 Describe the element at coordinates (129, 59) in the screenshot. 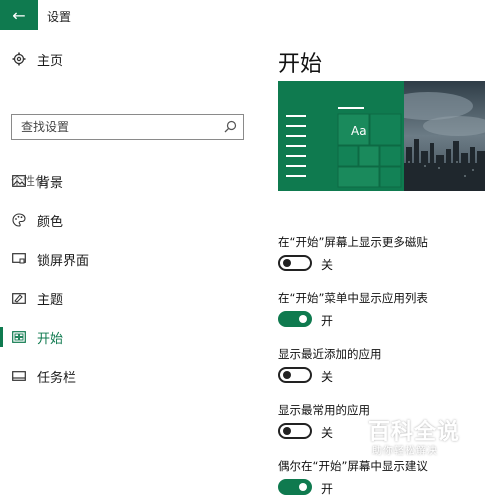

I see `sidebar-item-home: 主页` at that location.